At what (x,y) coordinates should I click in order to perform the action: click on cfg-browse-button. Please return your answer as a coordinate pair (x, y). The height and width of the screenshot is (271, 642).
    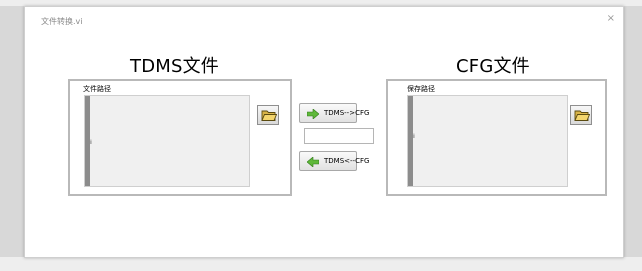
    Looking at the image, I should click on (581, 115).